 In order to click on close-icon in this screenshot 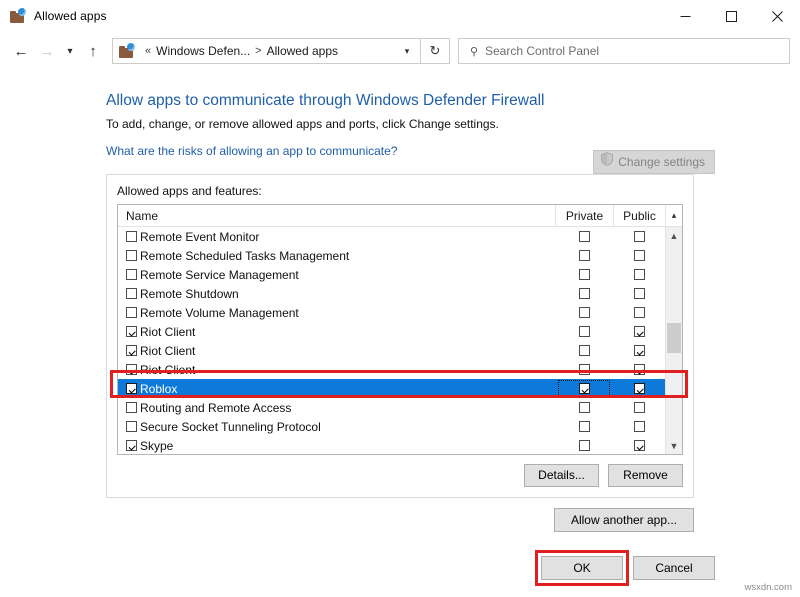, I will do `click(777, 16)`.